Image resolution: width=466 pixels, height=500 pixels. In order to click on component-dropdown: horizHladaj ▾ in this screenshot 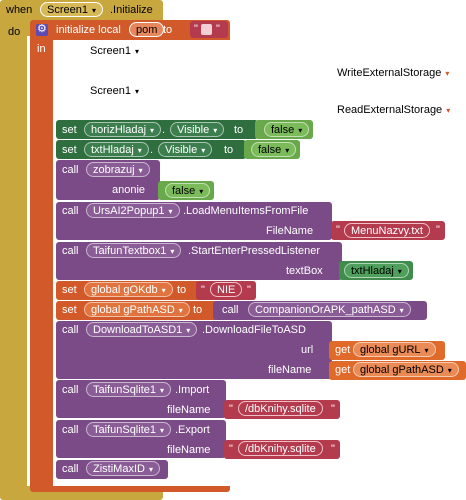, I will do `click(123, 129)`.